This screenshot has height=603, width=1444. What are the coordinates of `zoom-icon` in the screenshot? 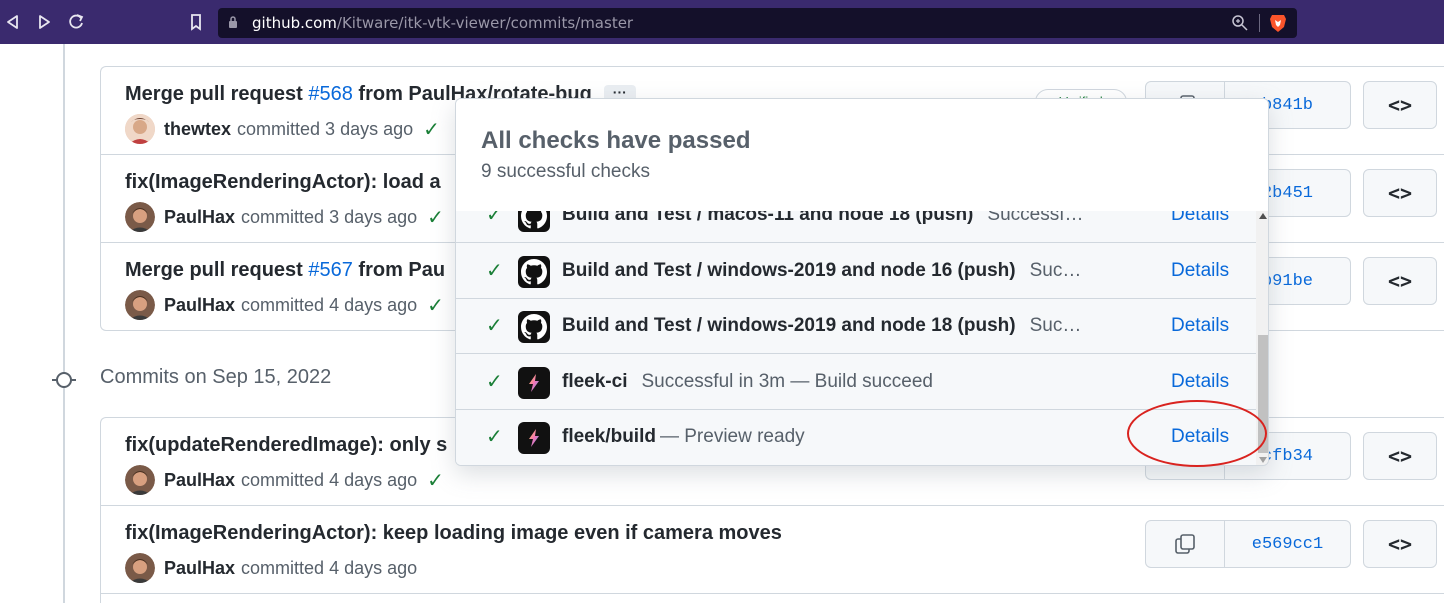 It's located at (1240, 23).